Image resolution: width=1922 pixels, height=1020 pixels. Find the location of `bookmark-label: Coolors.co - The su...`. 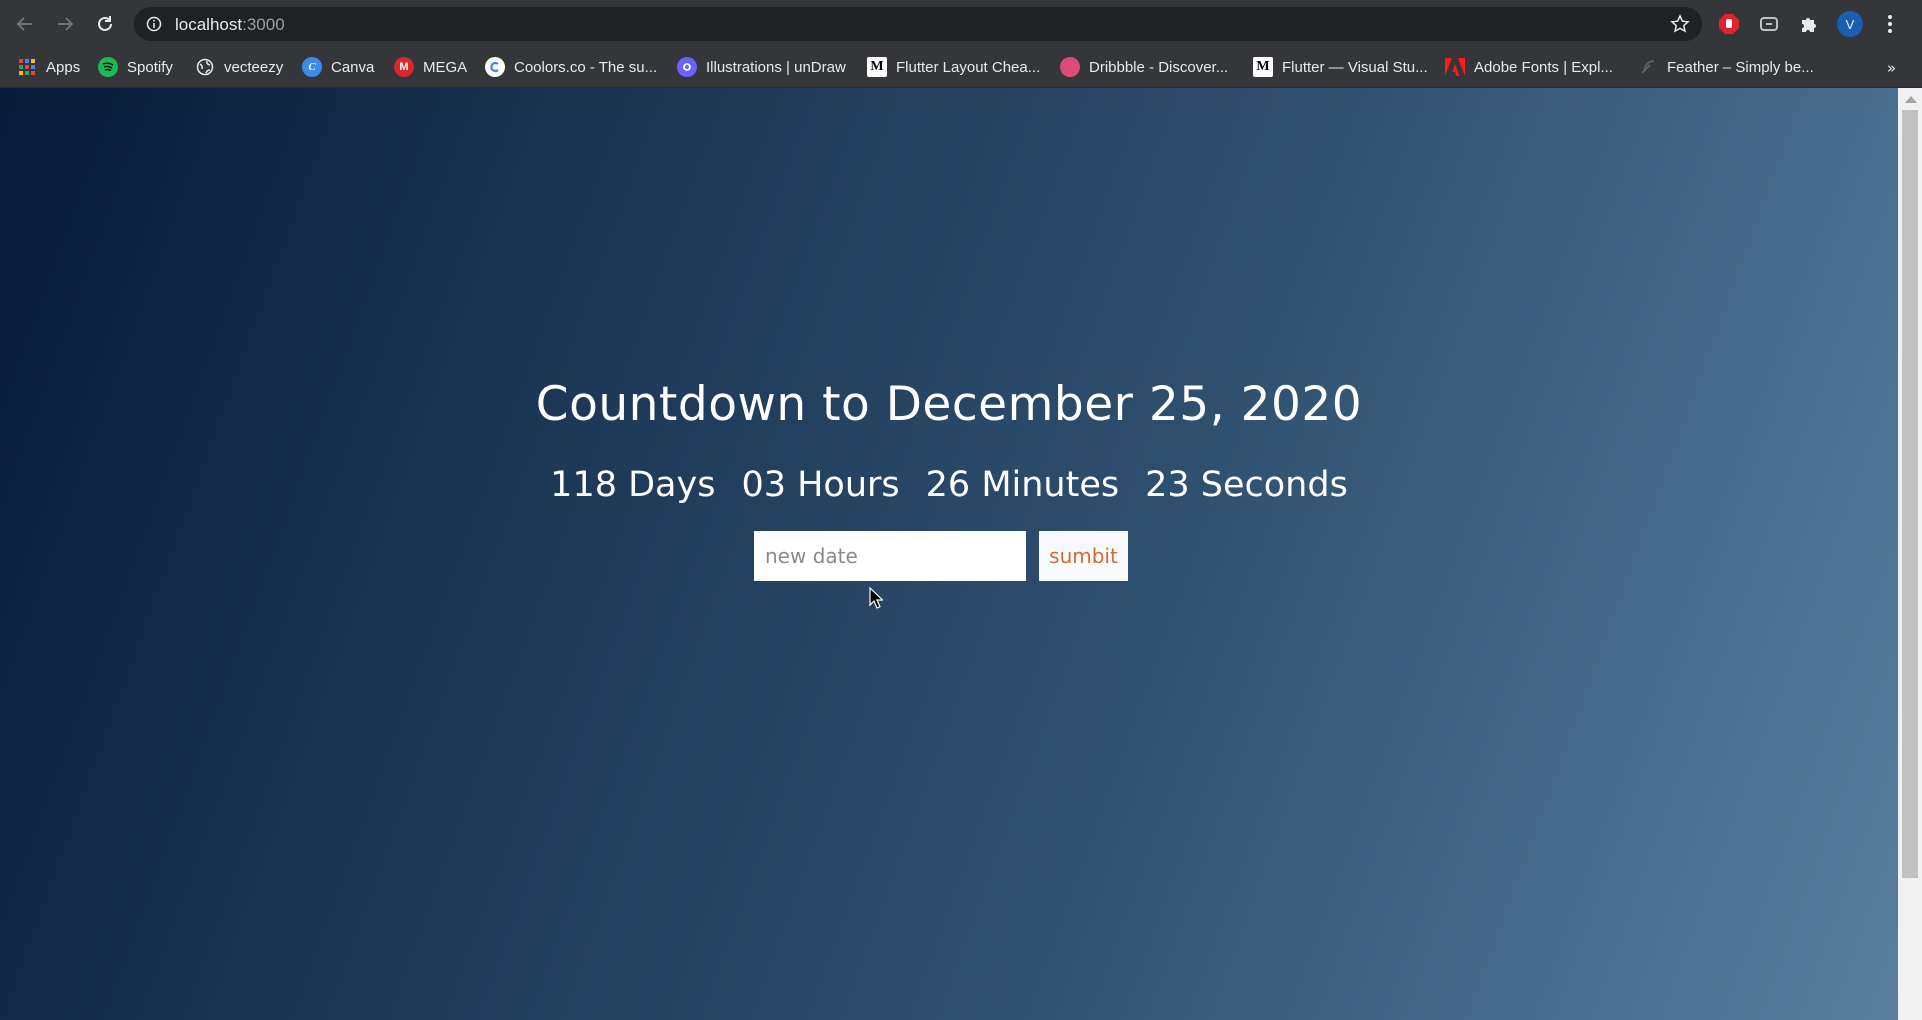

bookmark-label: Coolors.co - The su... is located at coordinates (586, 67).